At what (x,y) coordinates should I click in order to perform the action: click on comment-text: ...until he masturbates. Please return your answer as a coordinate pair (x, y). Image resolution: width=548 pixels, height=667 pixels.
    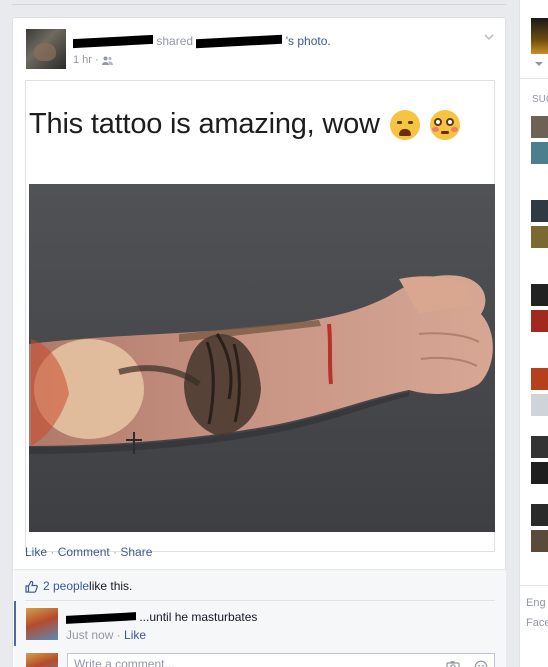
    Looking at the image, I should click on (198, 617).